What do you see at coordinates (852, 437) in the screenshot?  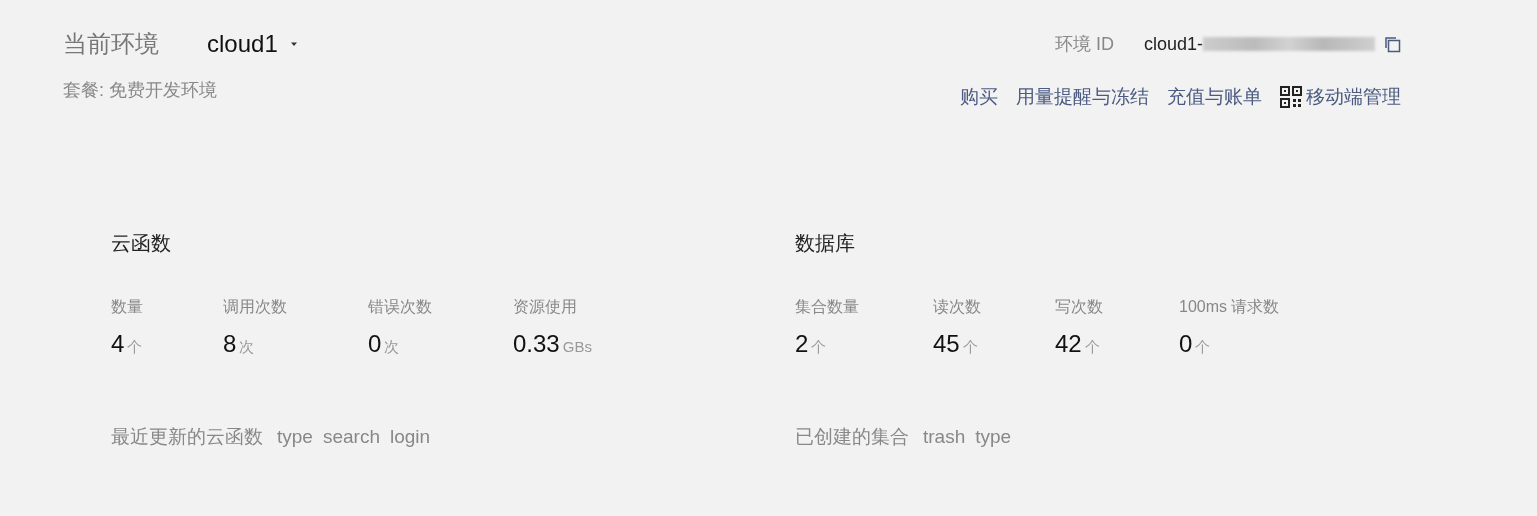 I see `recent-label: 已创建的集合` at bounding box center [852, 437].